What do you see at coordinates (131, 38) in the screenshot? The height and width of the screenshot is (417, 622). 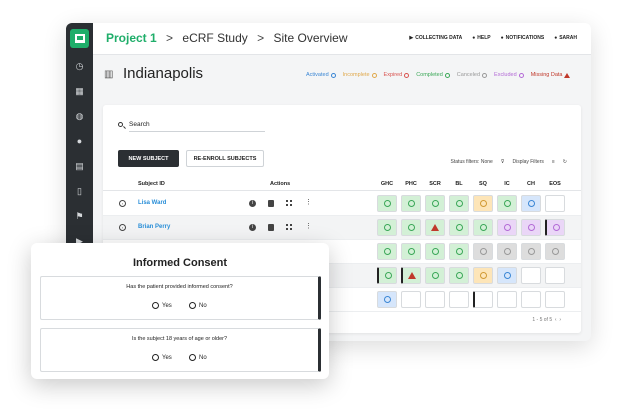 I see `breadcrumb-project: Project 1` at bounding box center [131, 38].